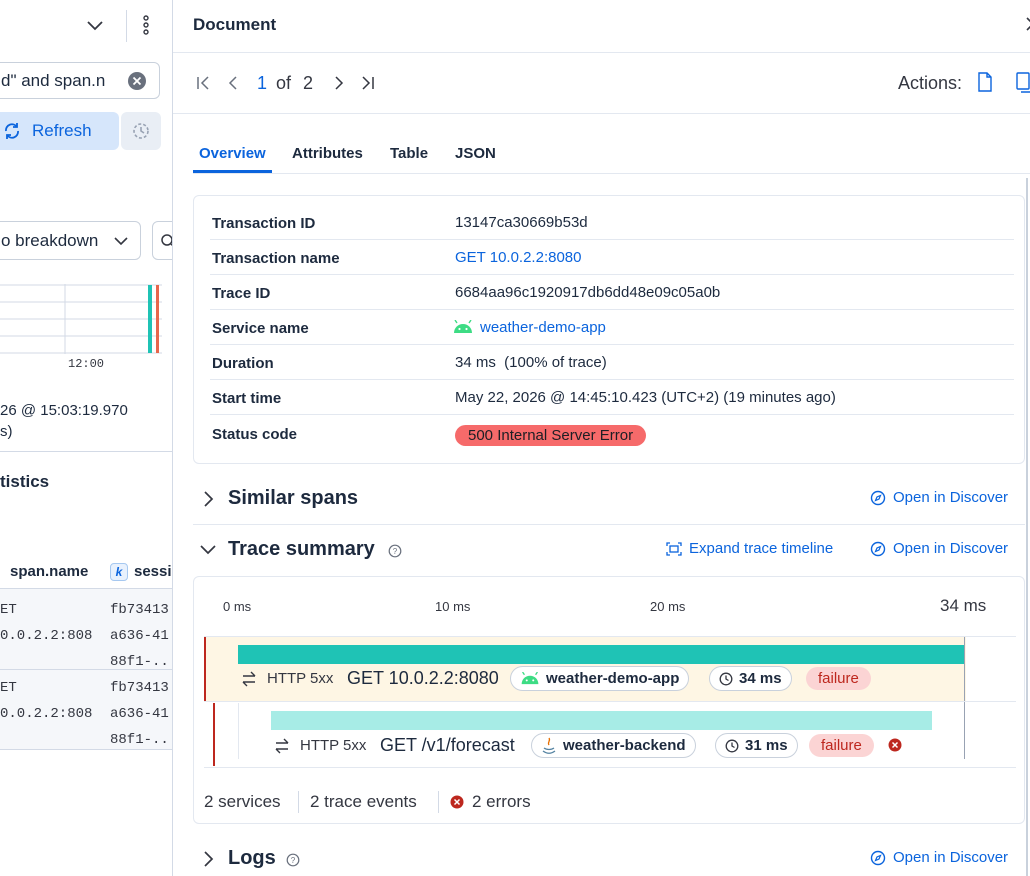 Image resolution: width=1030 pixels, height=876 pixels. I want to click on keyword-type-badge: k, so click(119, 572).